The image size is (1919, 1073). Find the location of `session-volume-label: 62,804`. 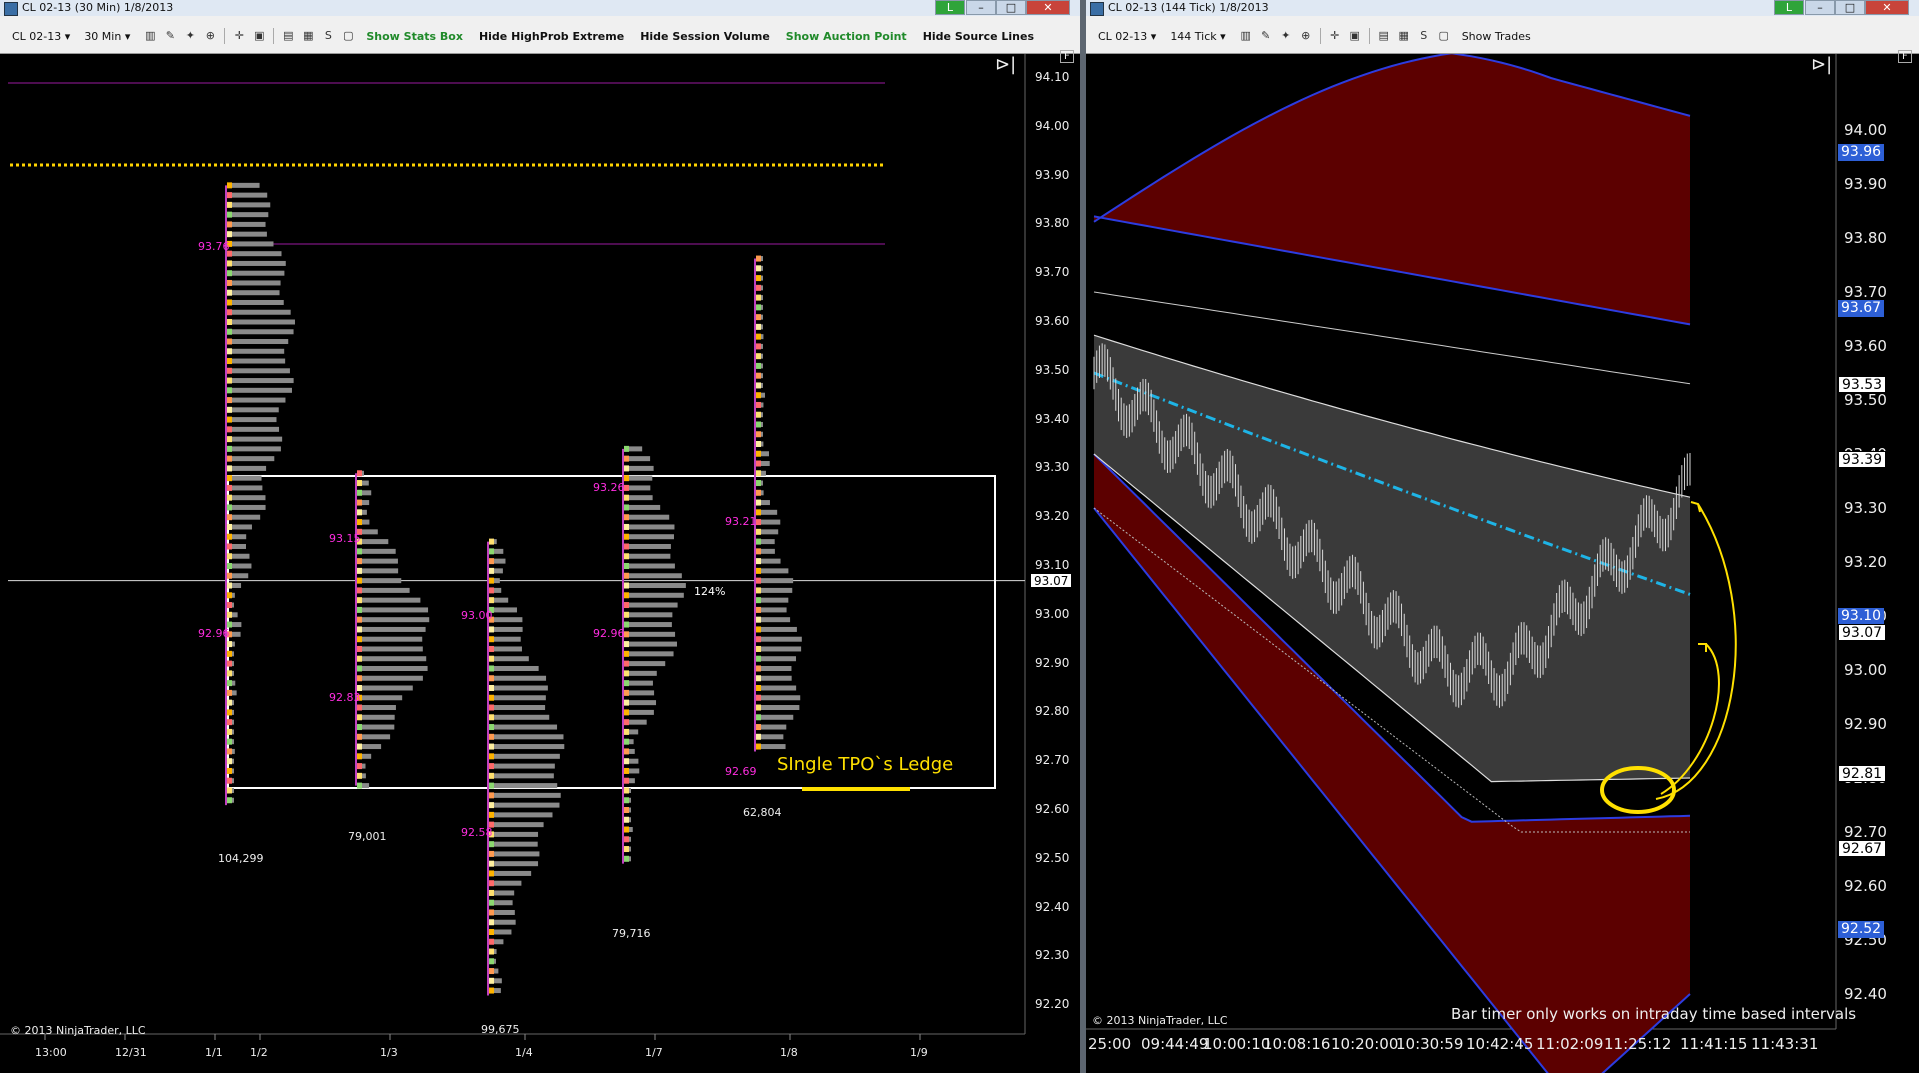

session-volume-label: 62,804 is located at coordinates (762, 812).